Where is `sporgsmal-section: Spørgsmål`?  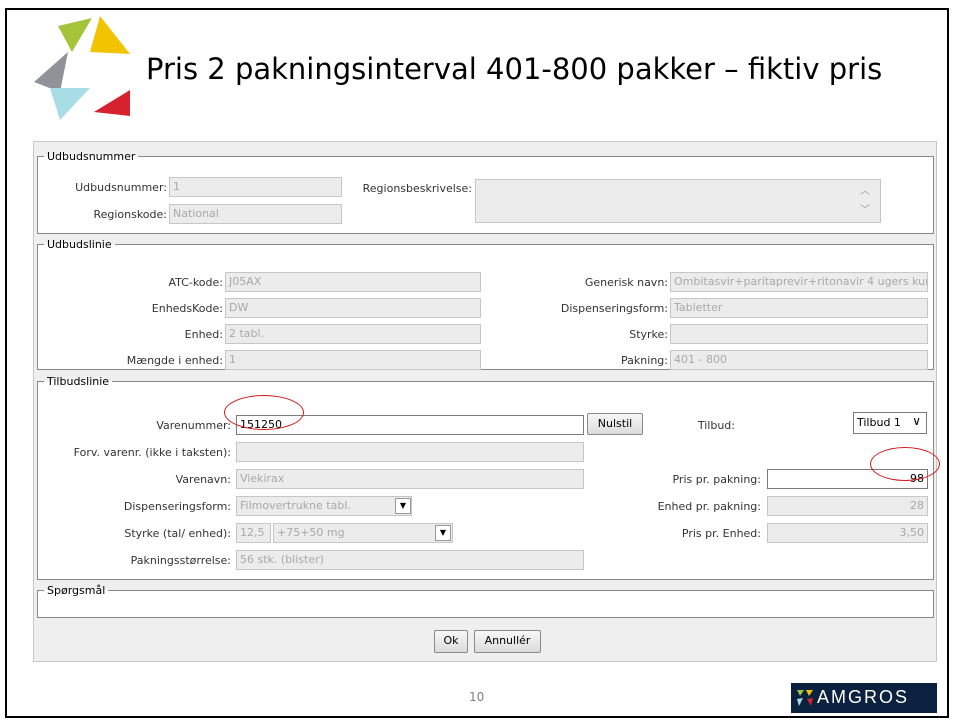
sporgsmal-section: Spørgsmål is located at coordinates (485, 601).